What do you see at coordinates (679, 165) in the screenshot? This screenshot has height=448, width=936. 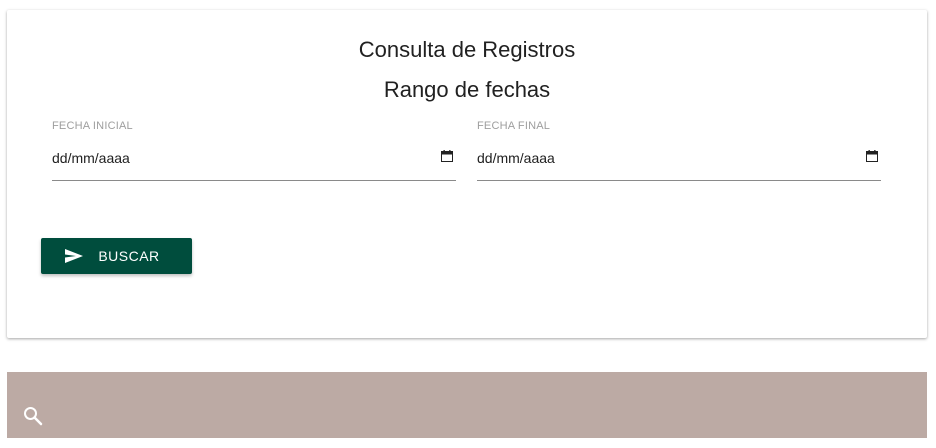 I see `end-date-input: dd/mm/aaaa` at bounding box center [679, 165].